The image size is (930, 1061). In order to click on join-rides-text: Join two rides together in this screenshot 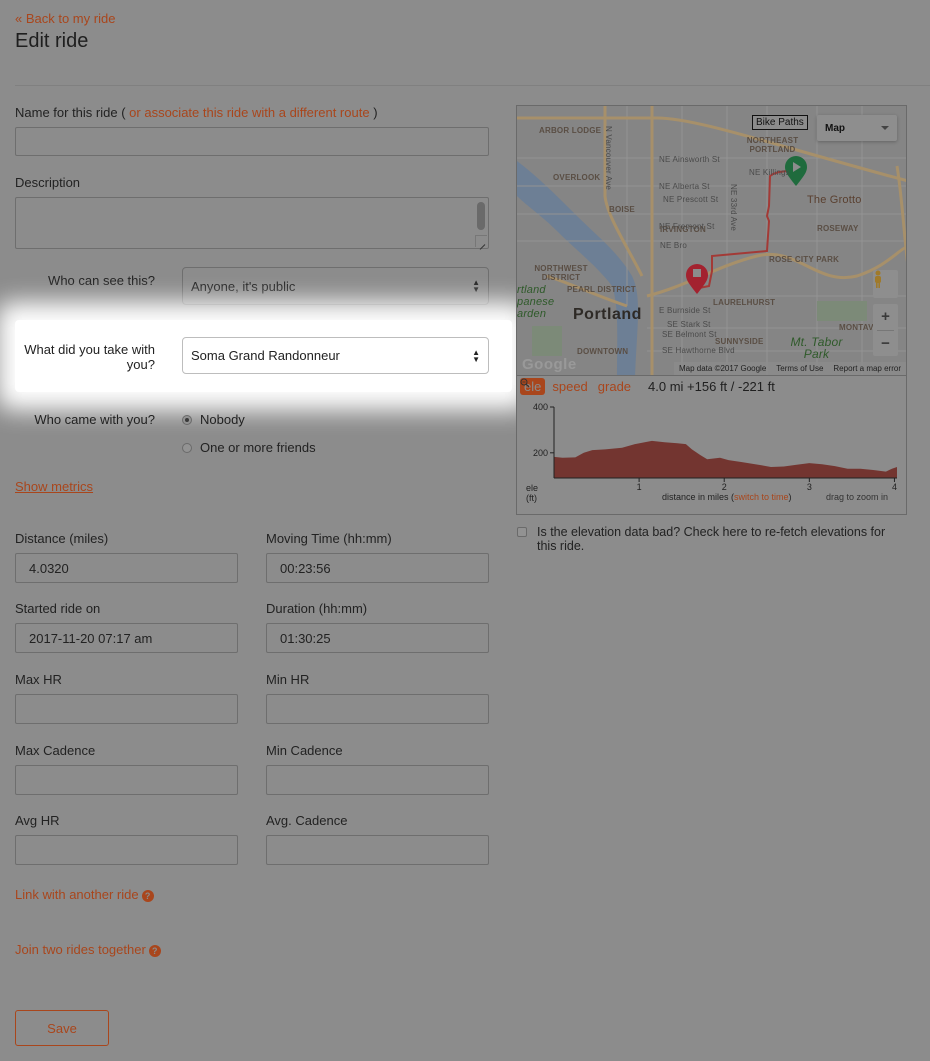, I will do `click(80, 949)`.